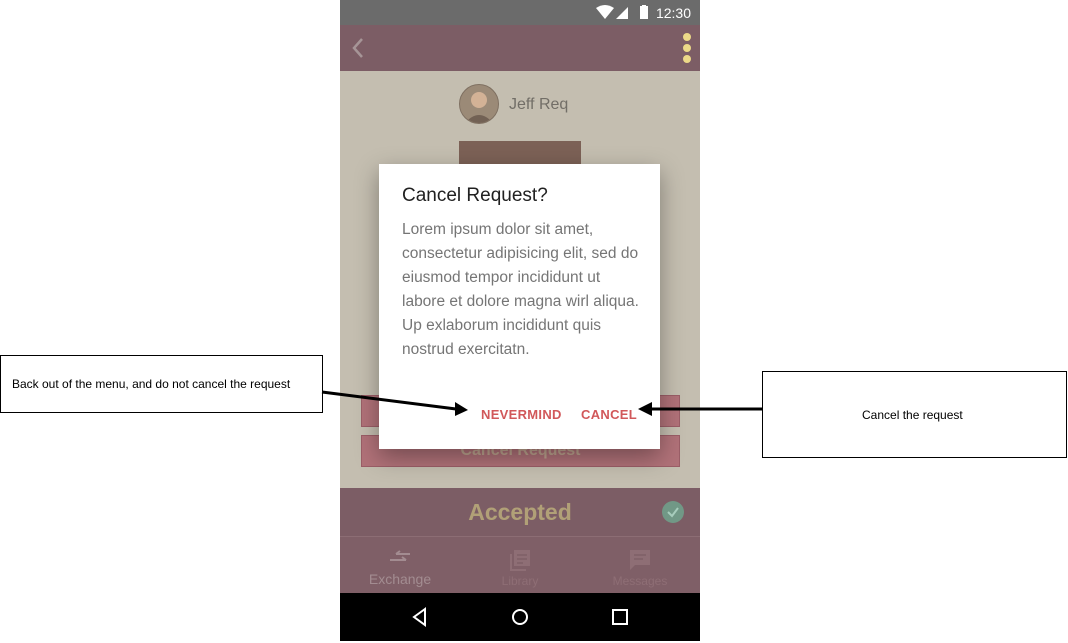 This screenshot has width=1068, height=643. I want to click on dialog-title: Cancel Request?, so click(475, 195).